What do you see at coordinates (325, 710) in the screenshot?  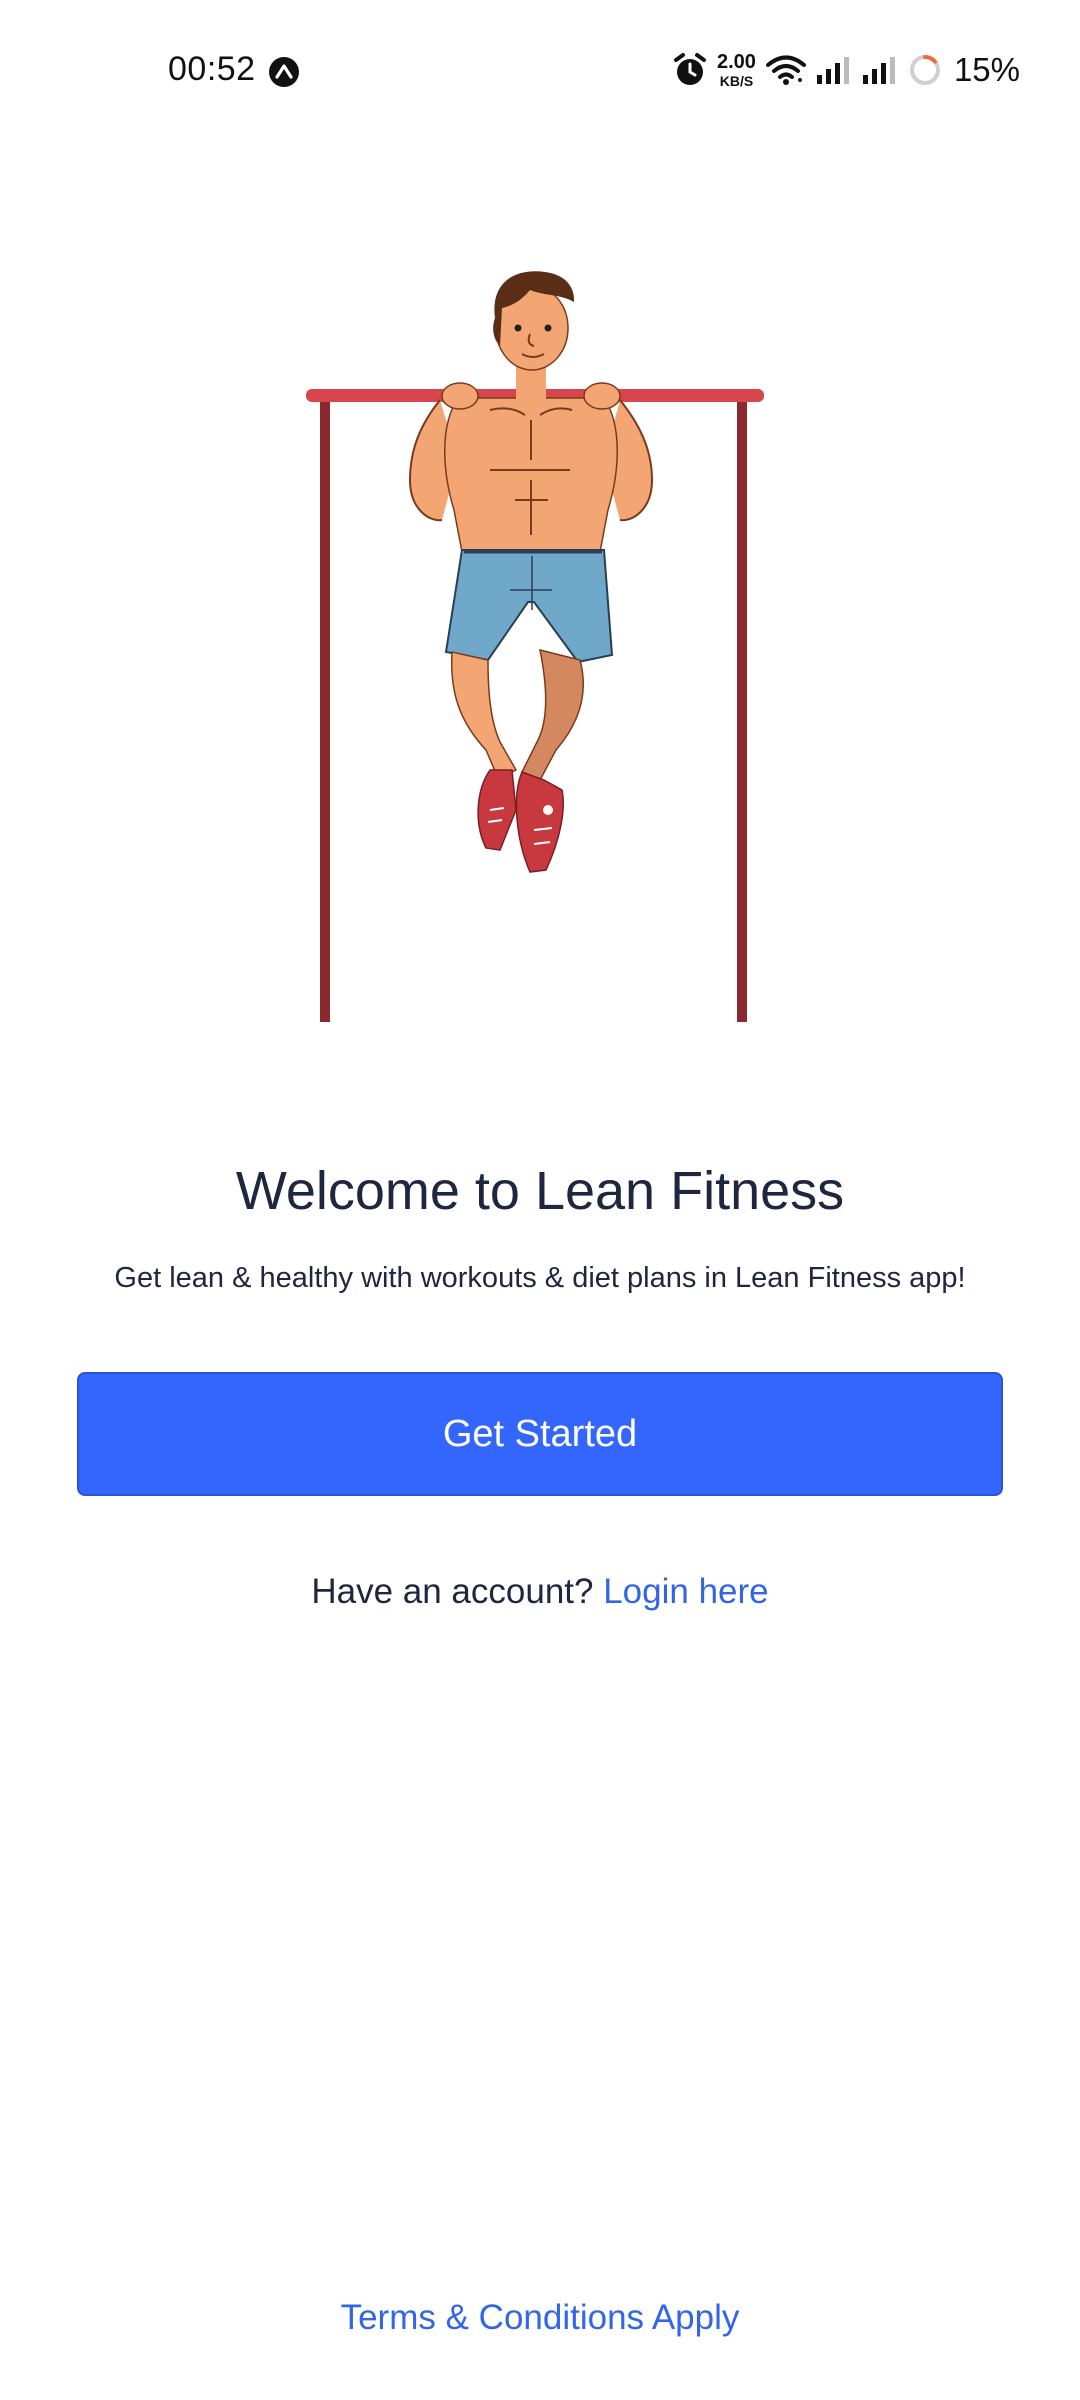 I see `bar-post-left` at bounding box center [325, 710].